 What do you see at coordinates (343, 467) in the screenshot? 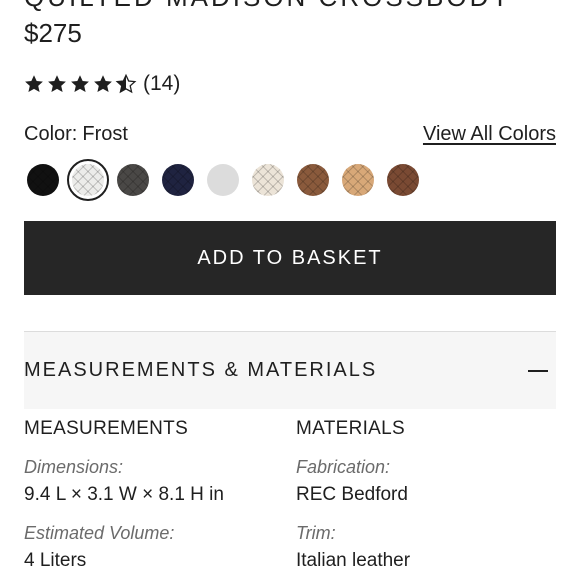
I see `fabrication-label: Fabrication:` at bounding box center [343, 467].